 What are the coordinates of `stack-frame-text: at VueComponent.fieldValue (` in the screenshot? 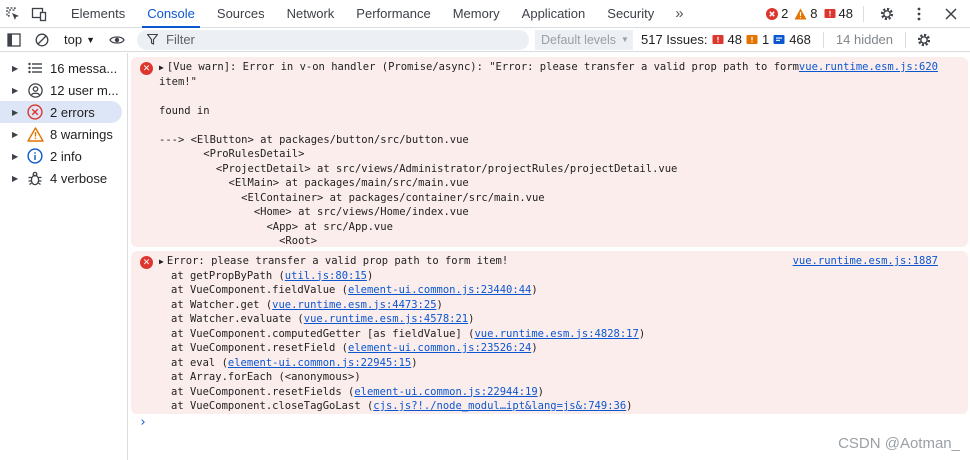 It's located at (260, 290).